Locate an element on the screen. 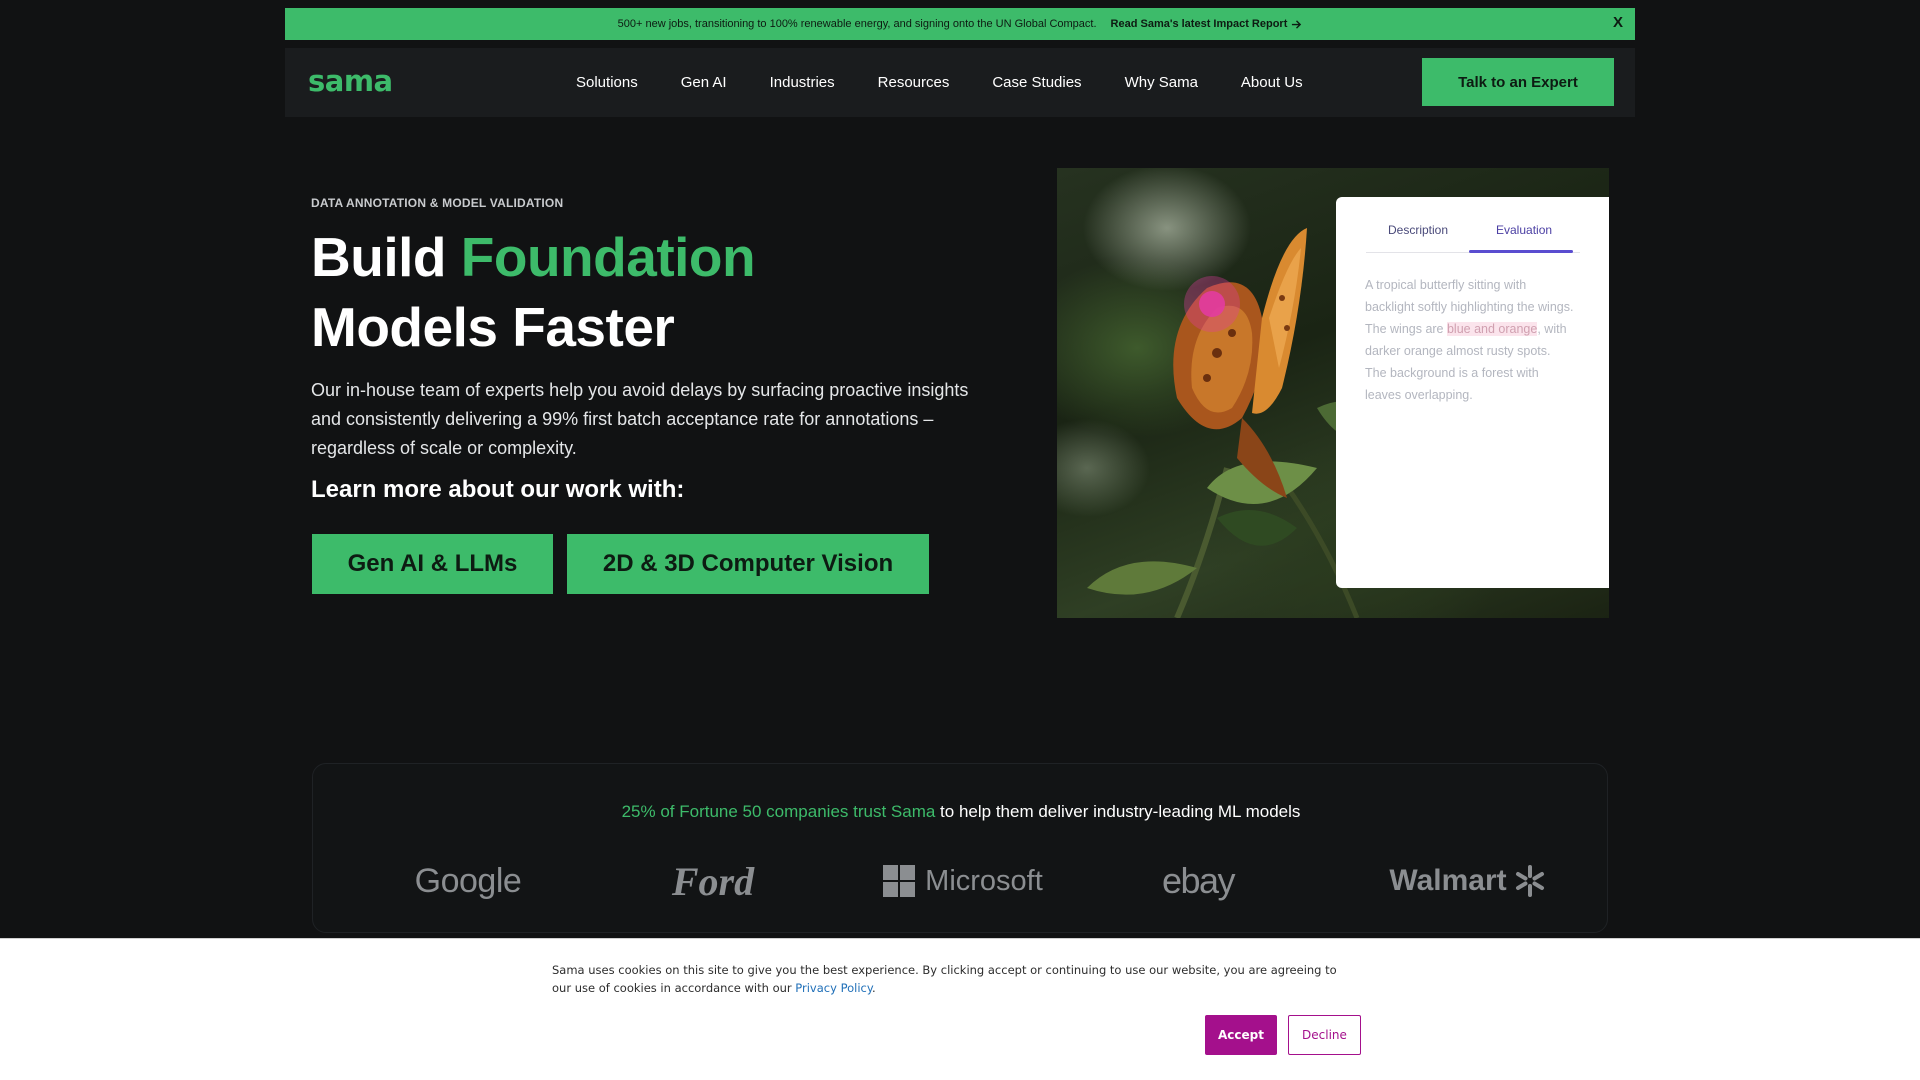 The height and width of the screenshot is (1080, 1920). microsoft-windows-icon is located at coordinates (899, 881).